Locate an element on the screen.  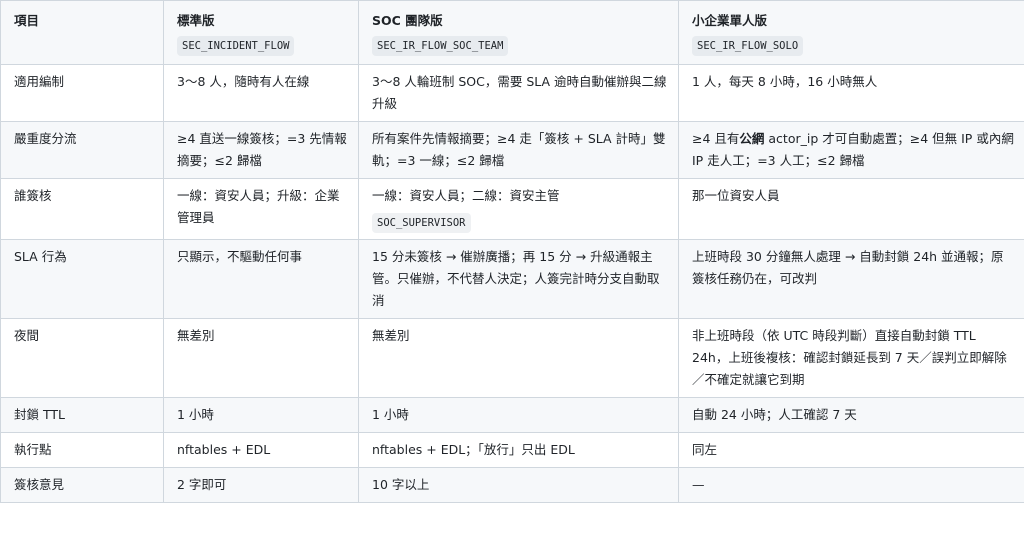
header-soc: SOC 團隊版 SEC_IR_FLOW_SOC_TEAM is located at coordinates (518, 32).